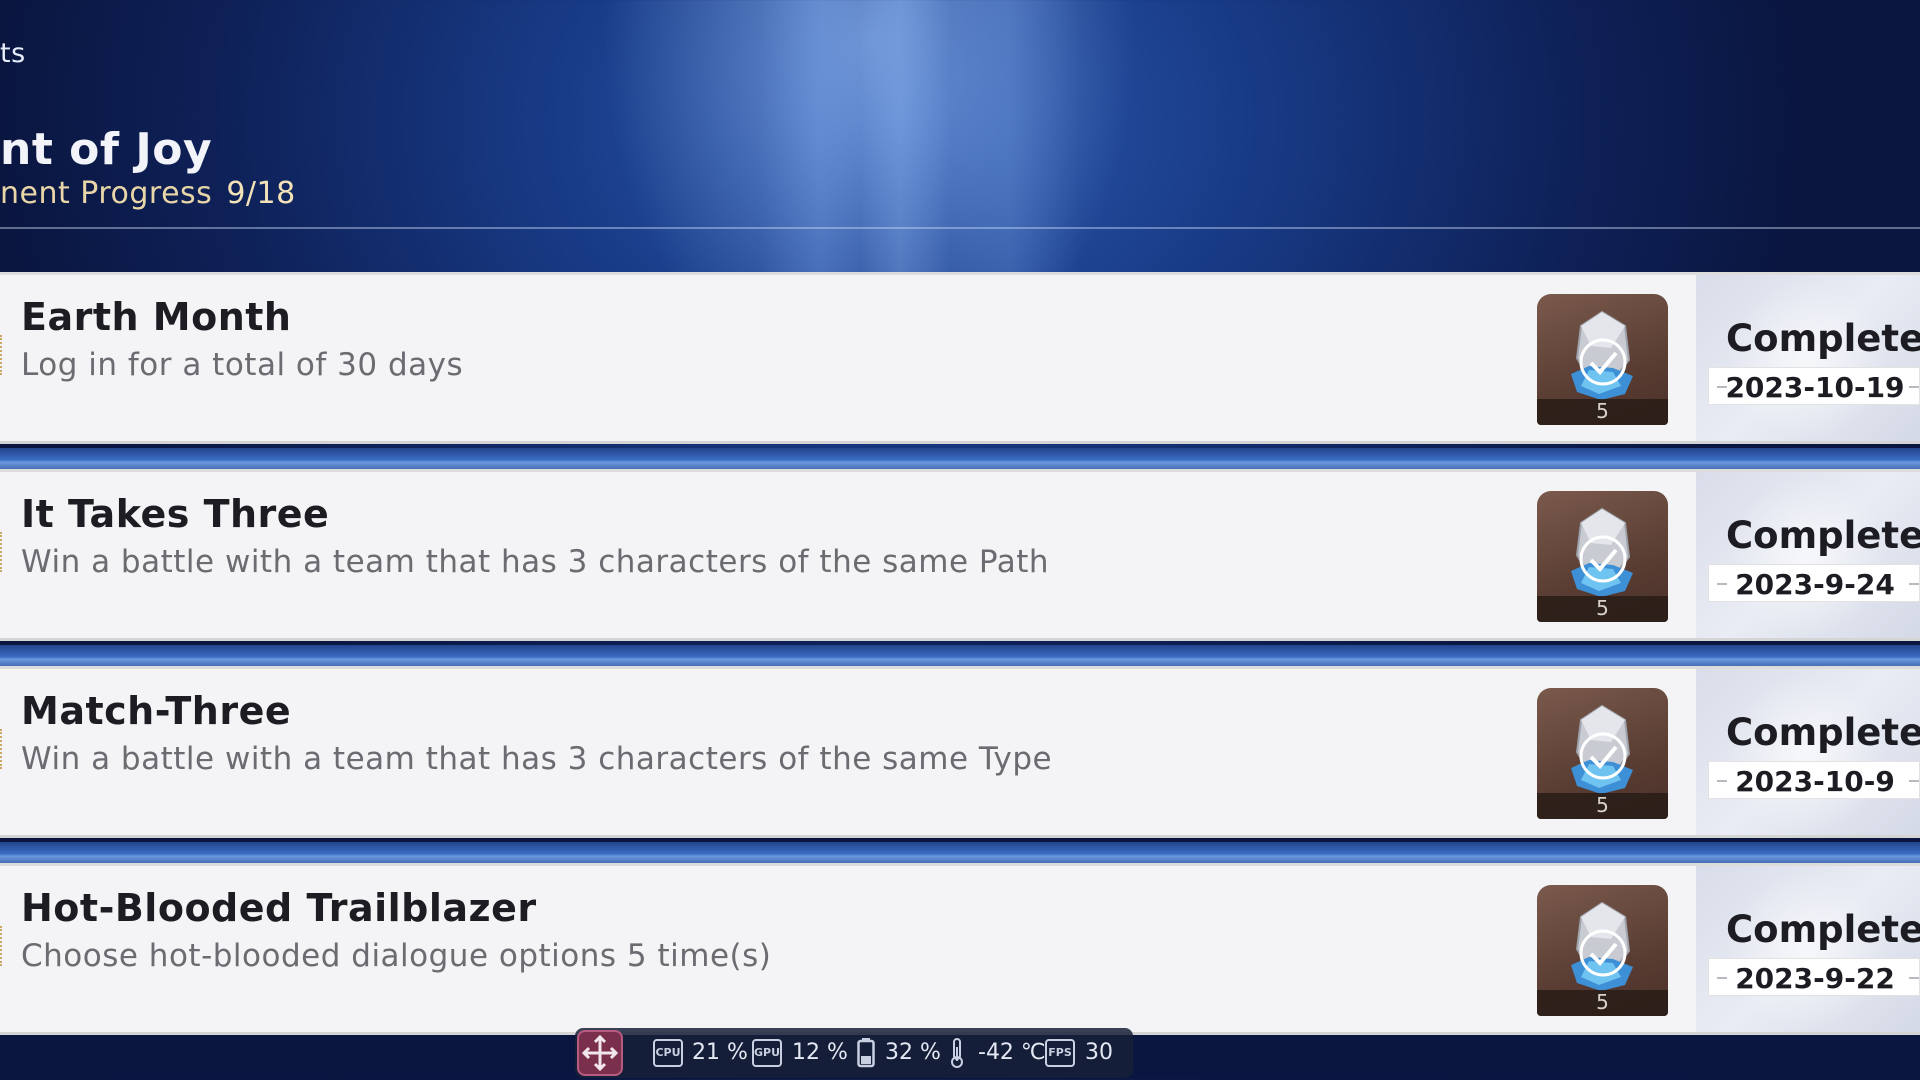  What do you see at coordinates (1060, 1053) in the screenshot?
I see `fps-icon: FPS` at bounding box center [1060, 1053].